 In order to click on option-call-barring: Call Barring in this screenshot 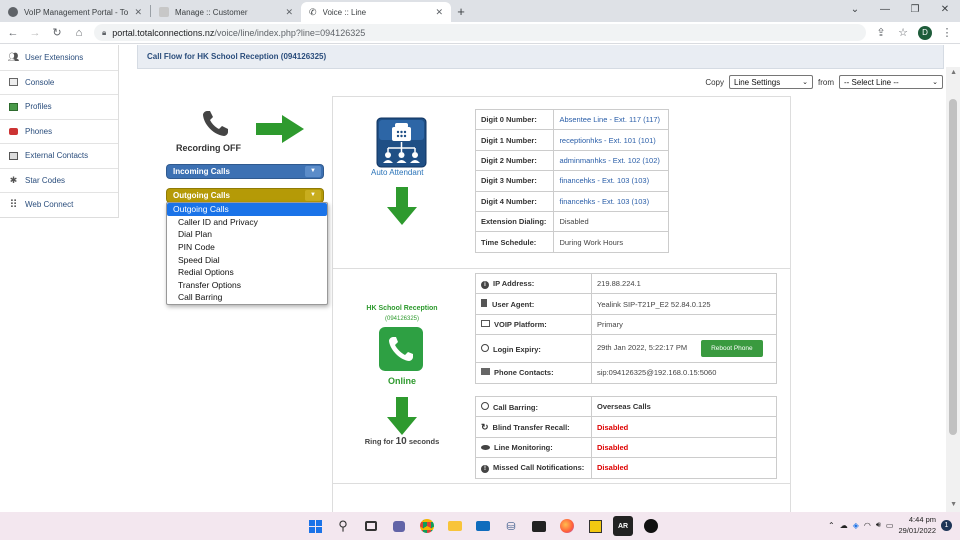, I will do `click(247, 297)`.